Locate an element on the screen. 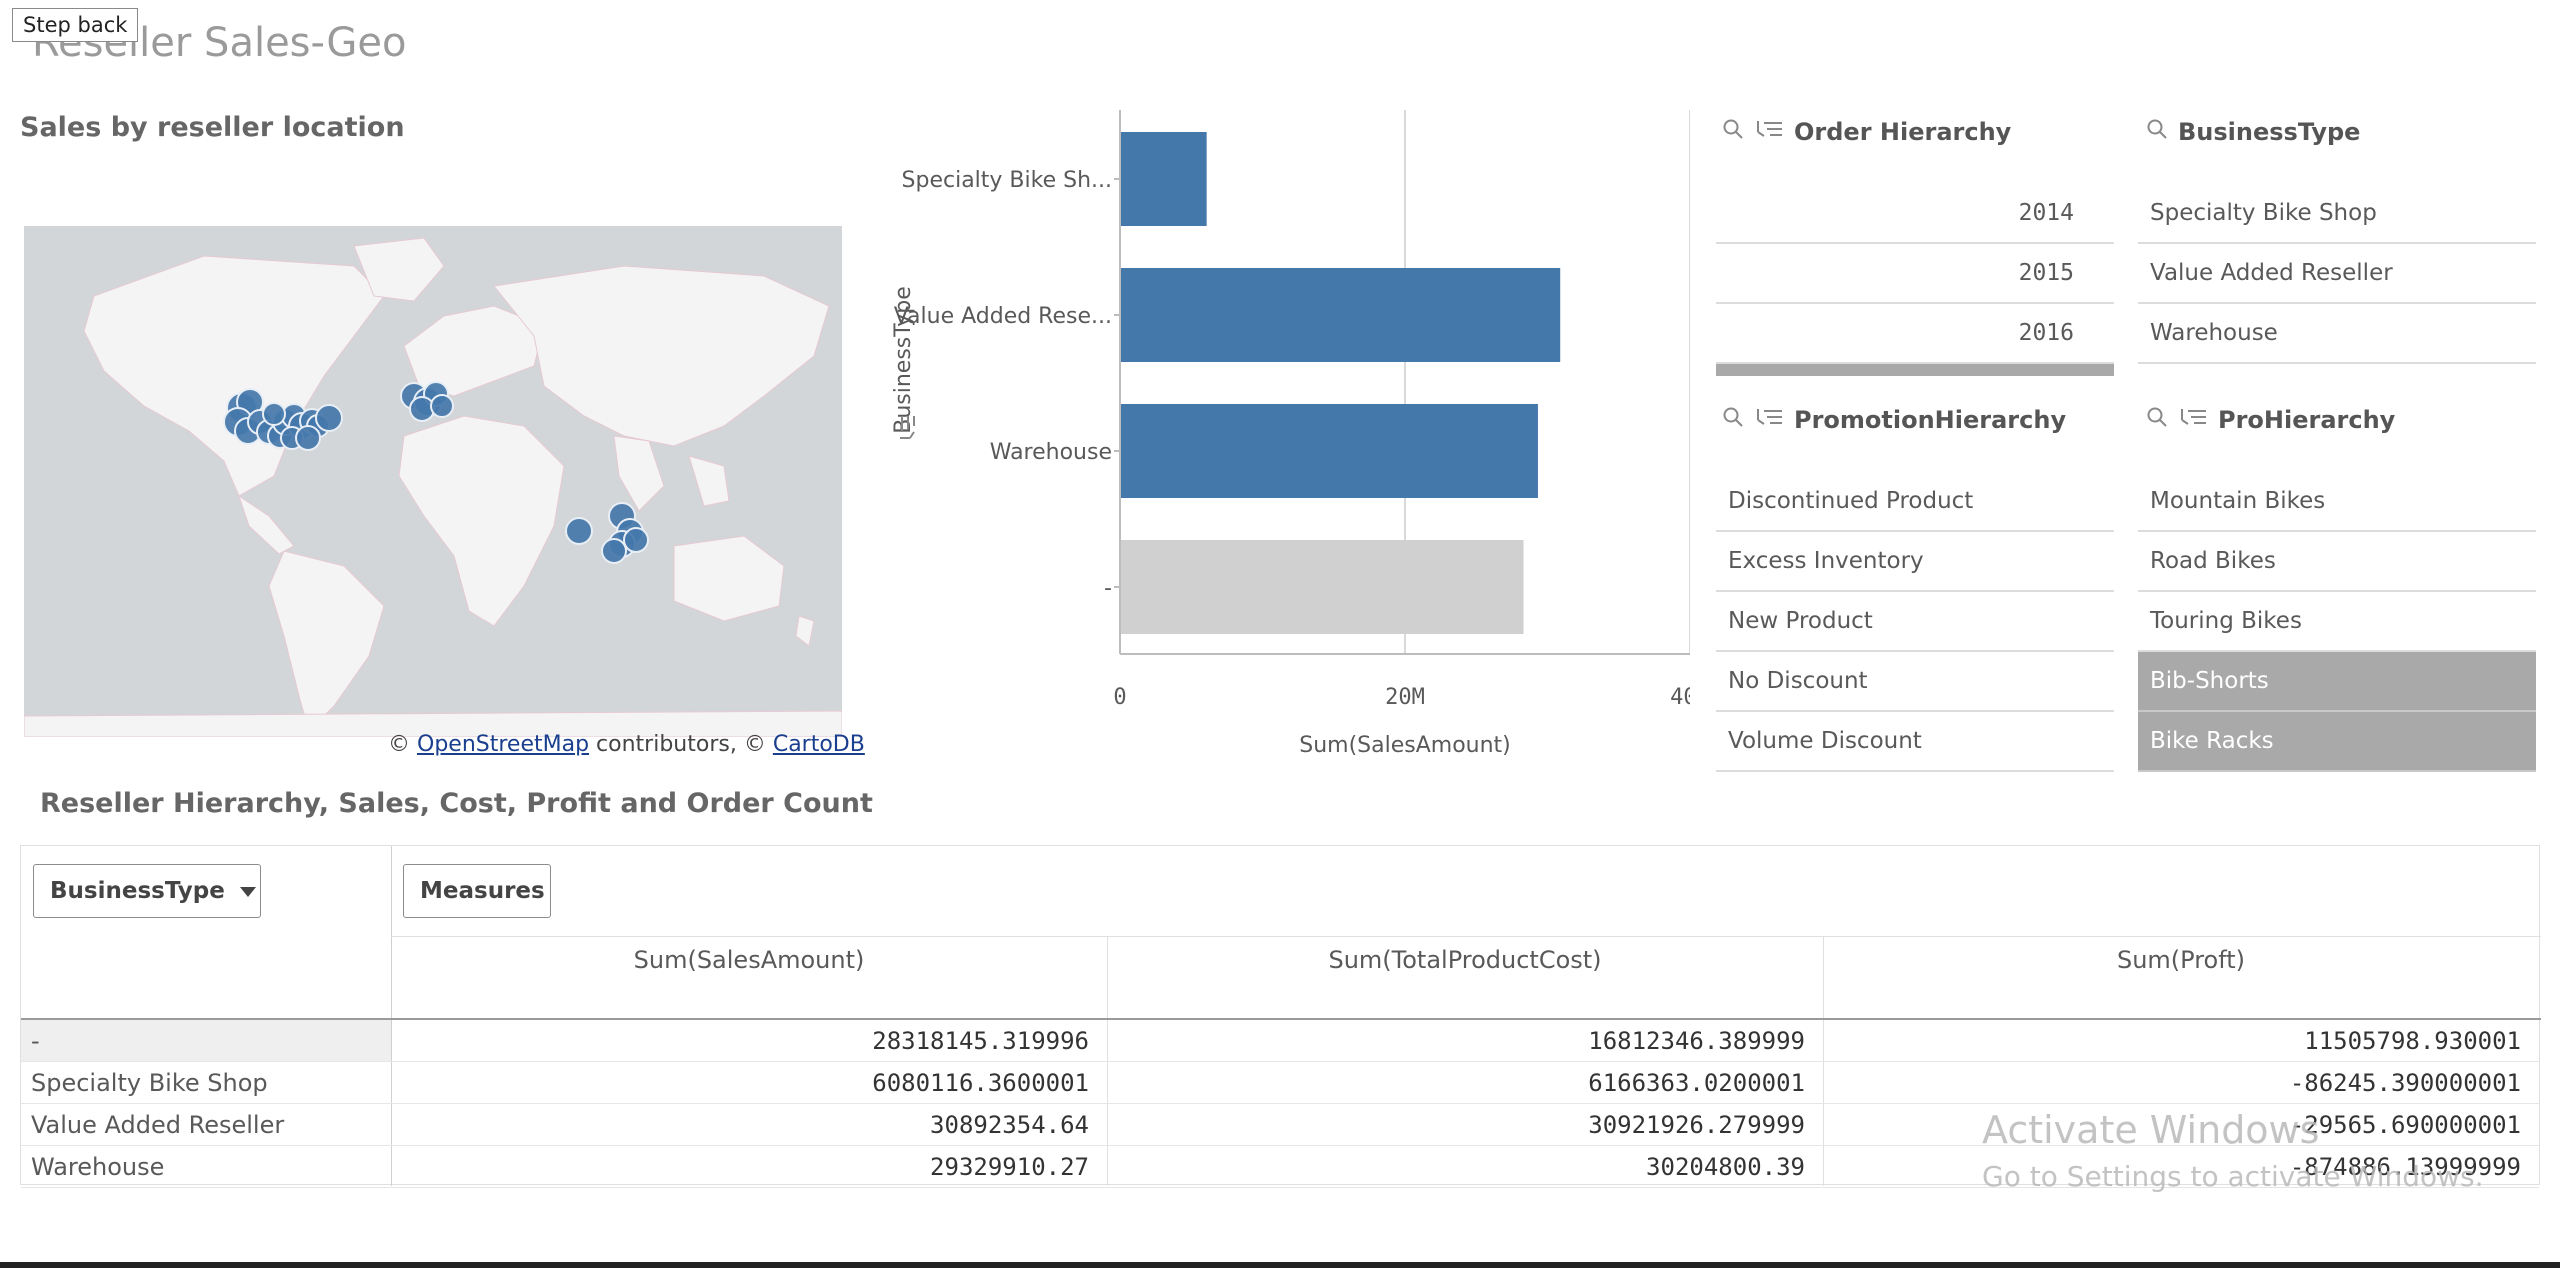 This screenshot has width=2560, height=1268. x-tick-label: 20M is located at coordinates (1405, 697).